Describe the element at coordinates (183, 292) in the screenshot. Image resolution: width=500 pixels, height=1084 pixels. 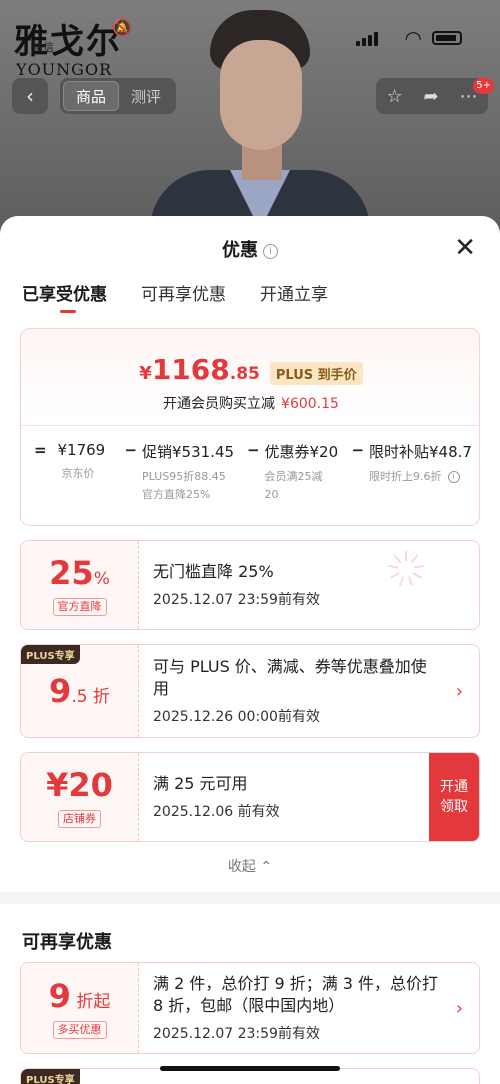
I see `tab-more-available: 可再享优惠` at that location.